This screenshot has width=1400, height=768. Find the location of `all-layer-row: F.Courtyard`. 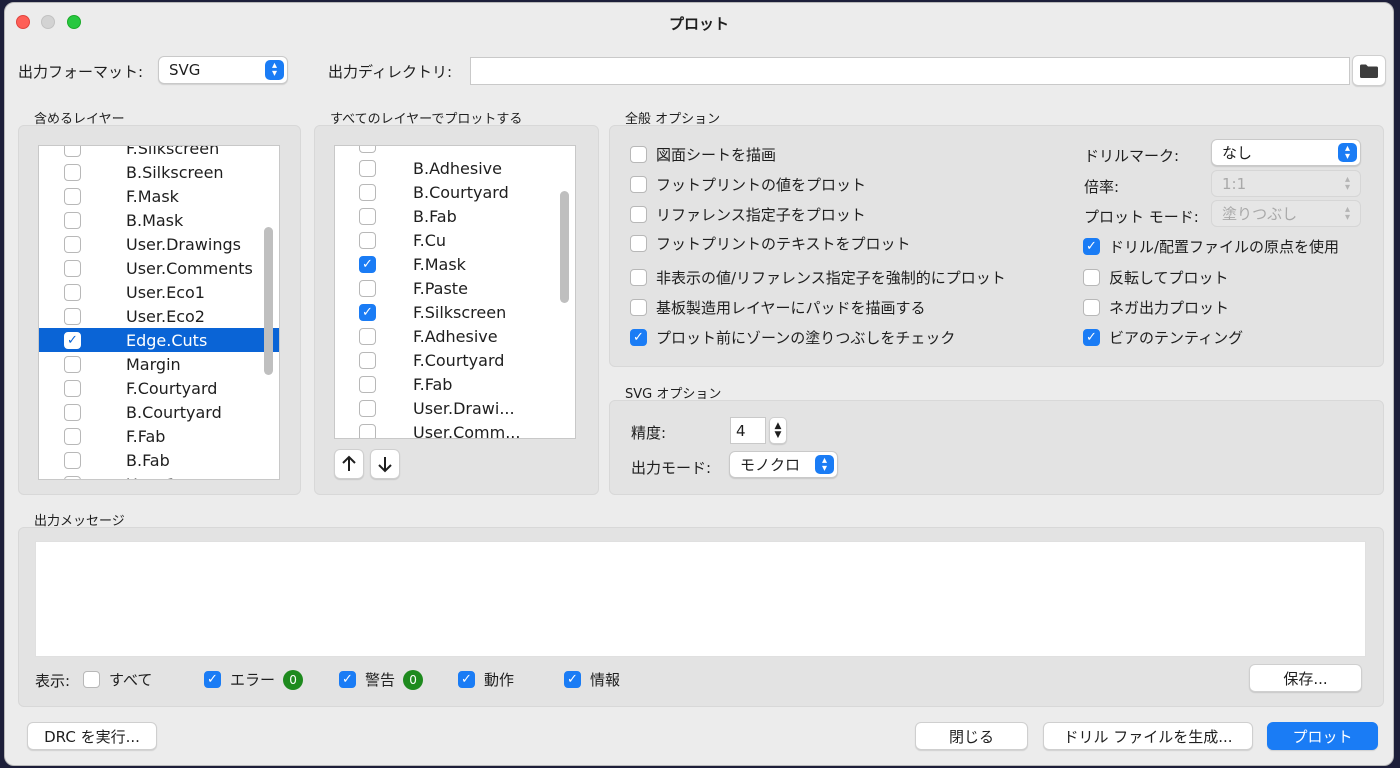

all-layer-row: F.Courtyard is located at coordinates (455, 360).